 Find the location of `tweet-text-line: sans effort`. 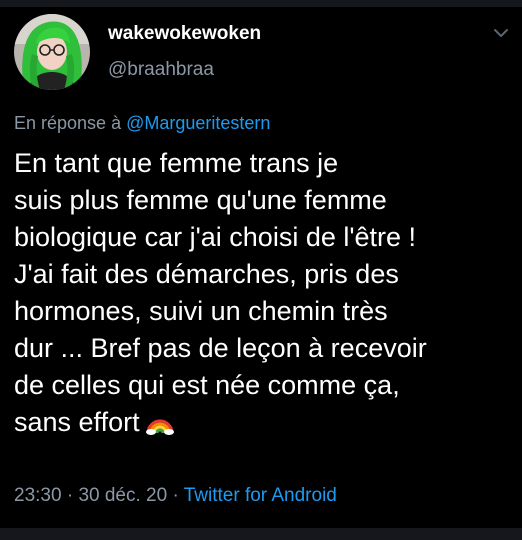

tweet-text-line: sans effort is located at coordinates (77, 422).